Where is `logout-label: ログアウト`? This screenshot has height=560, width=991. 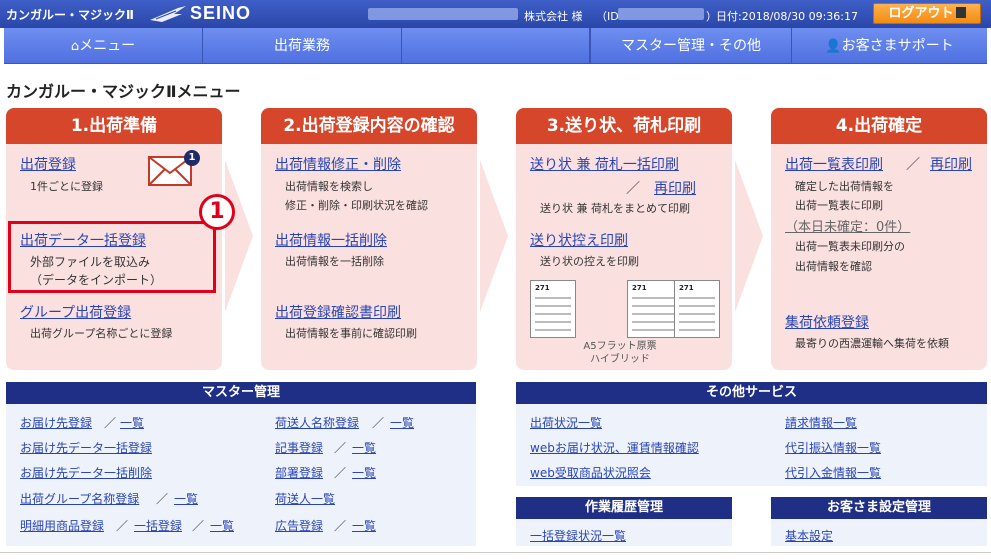 logout-label: ログアウト is located at coordinates (921, 13).